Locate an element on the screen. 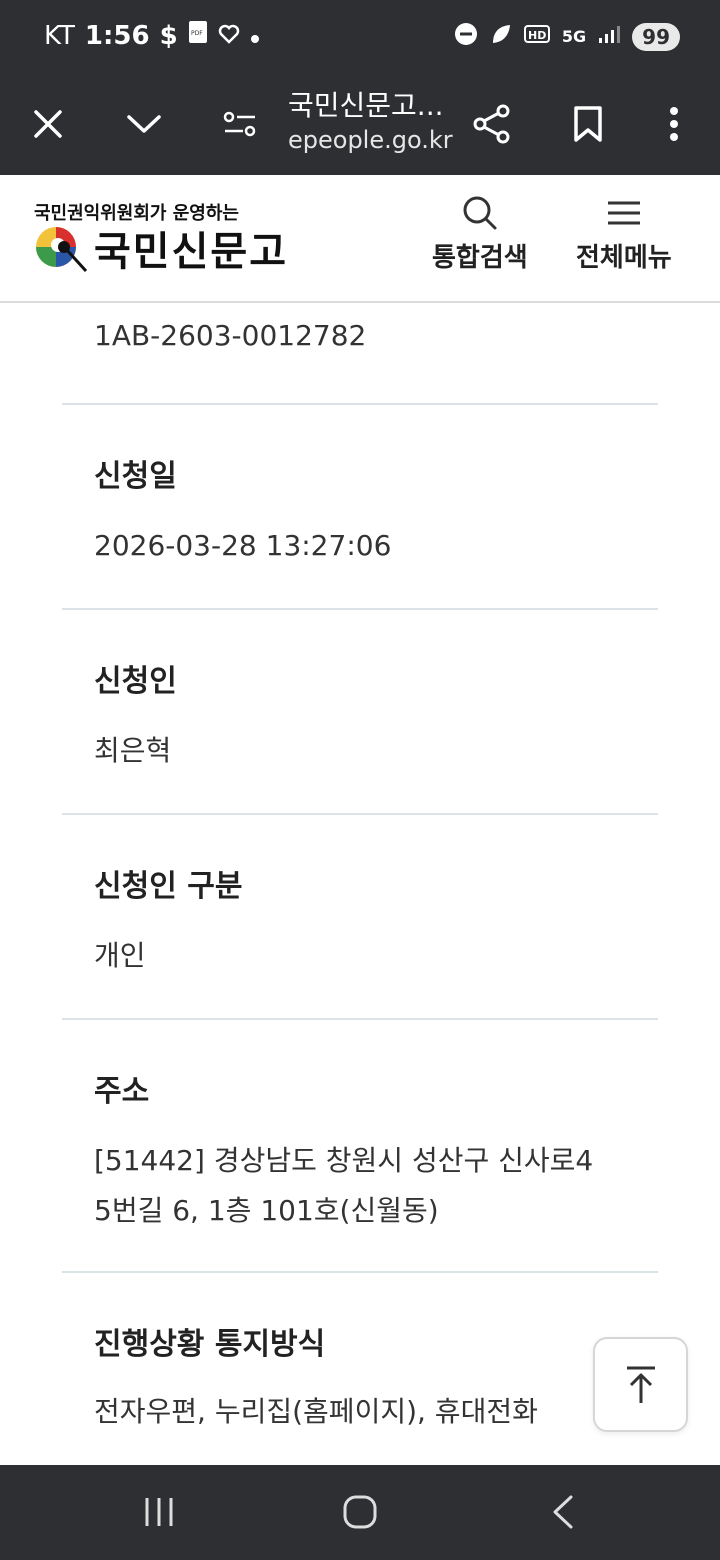 Image resolution: width=720 pixels, height=1560 pixels. search-icon is located at coordinates (480, 213).